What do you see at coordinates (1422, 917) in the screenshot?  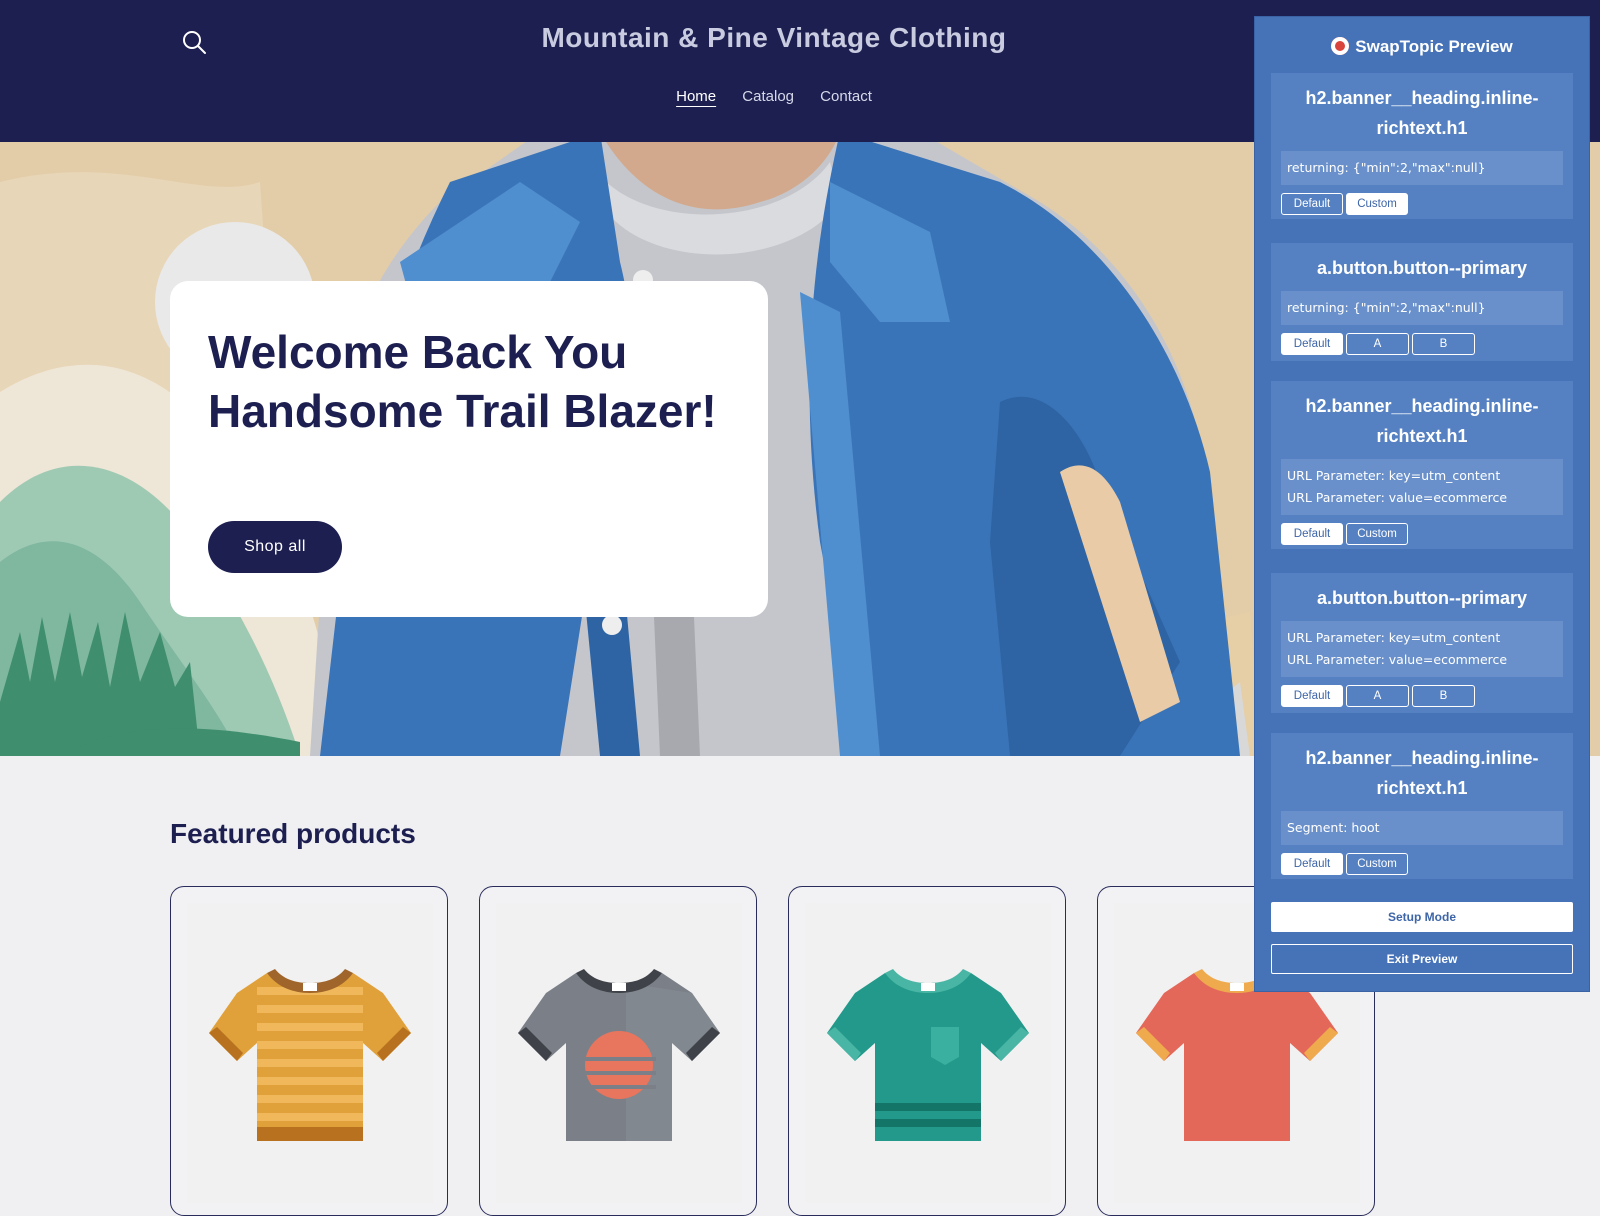 I see `setup-mode-button: Setup Mode` at bounding box center [1422, 917].